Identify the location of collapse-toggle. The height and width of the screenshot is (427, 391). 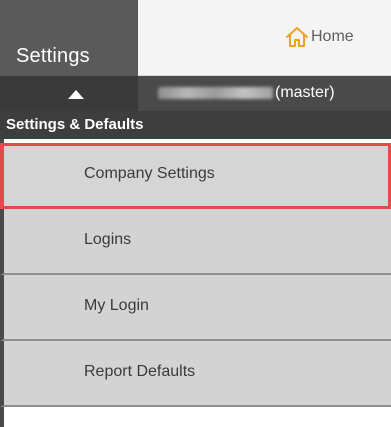
(69, 93).